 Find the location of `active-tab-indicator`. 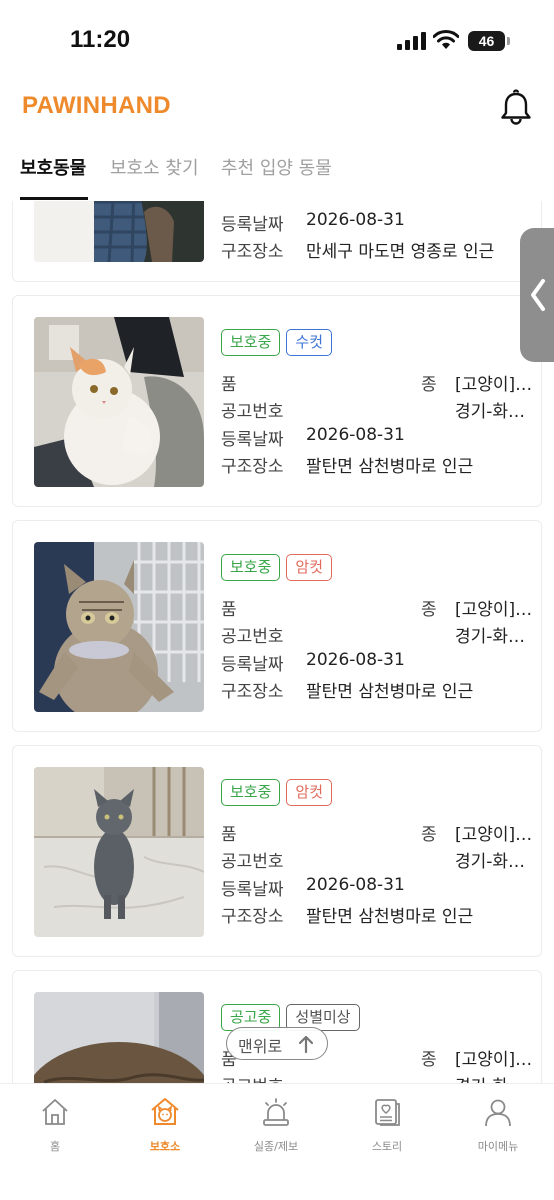

active-tab-indicator is located at coordinates (54, 198).